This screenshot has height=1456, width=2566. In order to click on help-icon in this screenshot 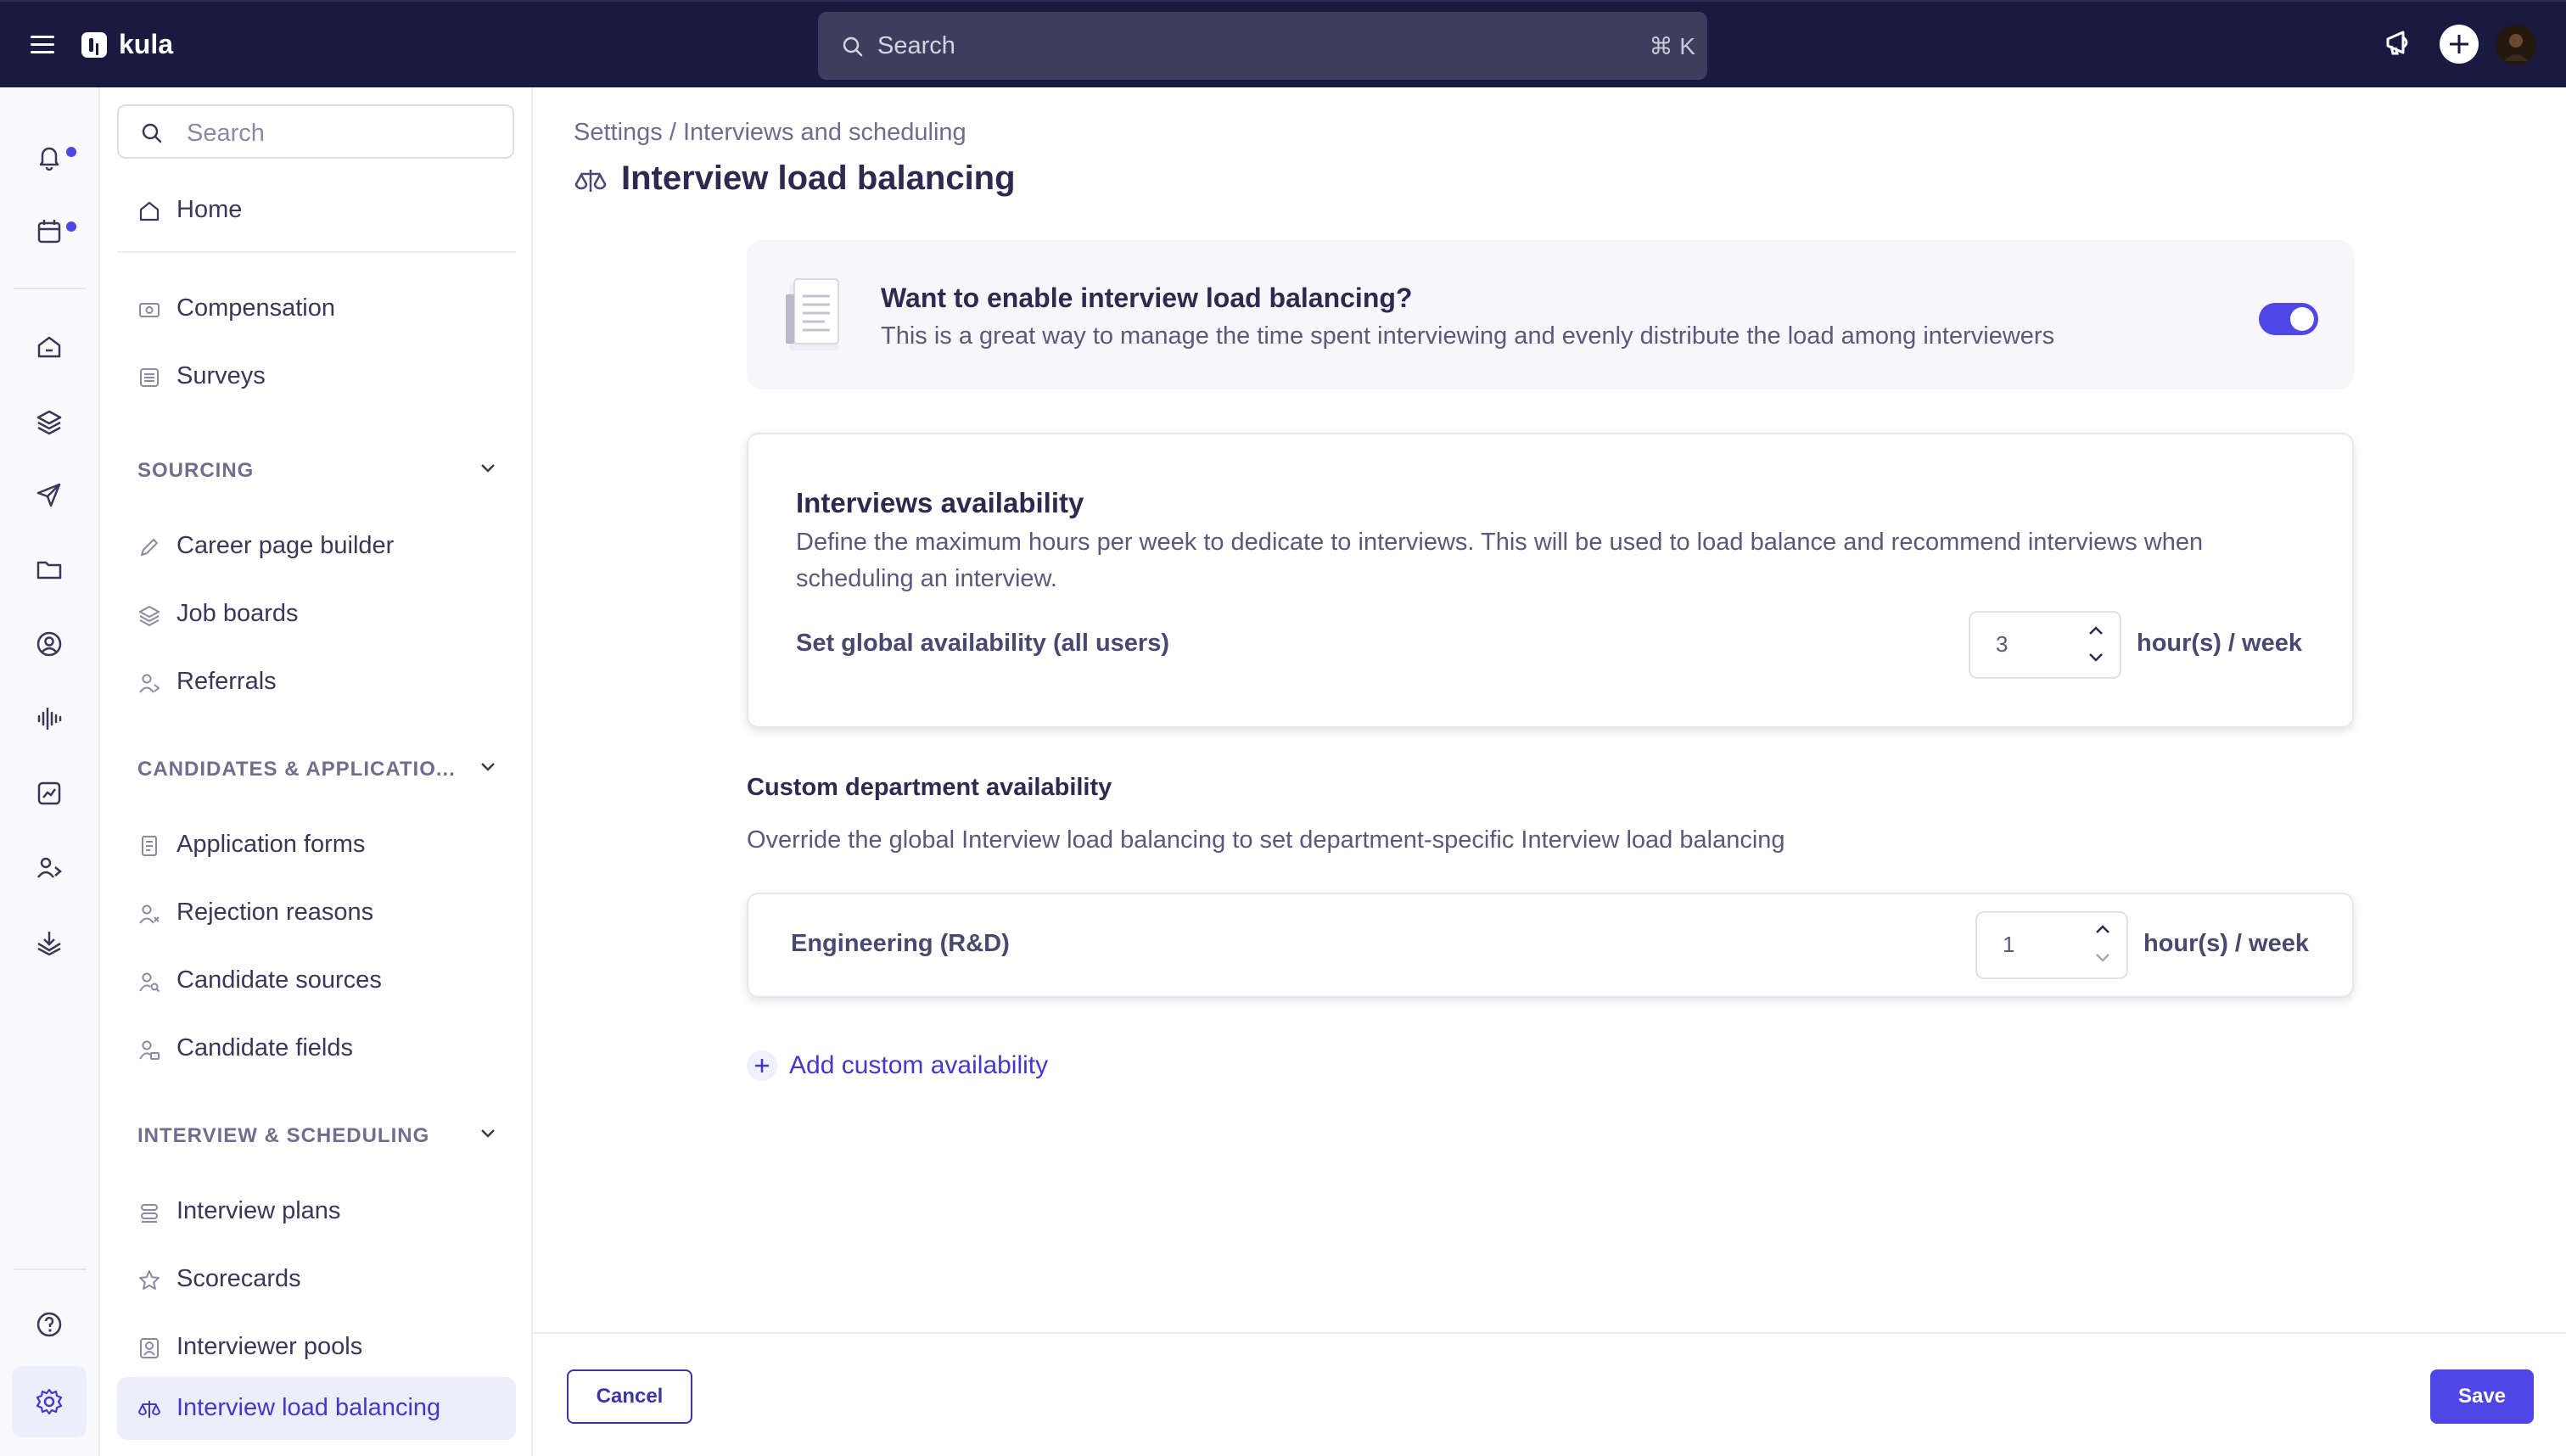, I will do `click(49, 1324)`.